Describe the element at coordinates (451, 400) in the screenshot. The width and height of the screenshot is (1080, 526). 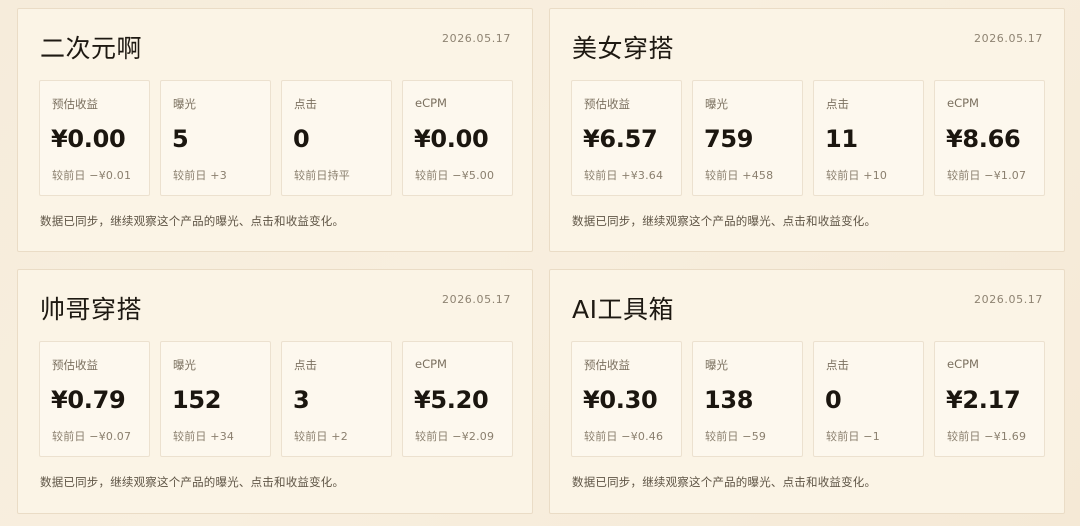
I see `metric-value: ¥5.20` at that location.